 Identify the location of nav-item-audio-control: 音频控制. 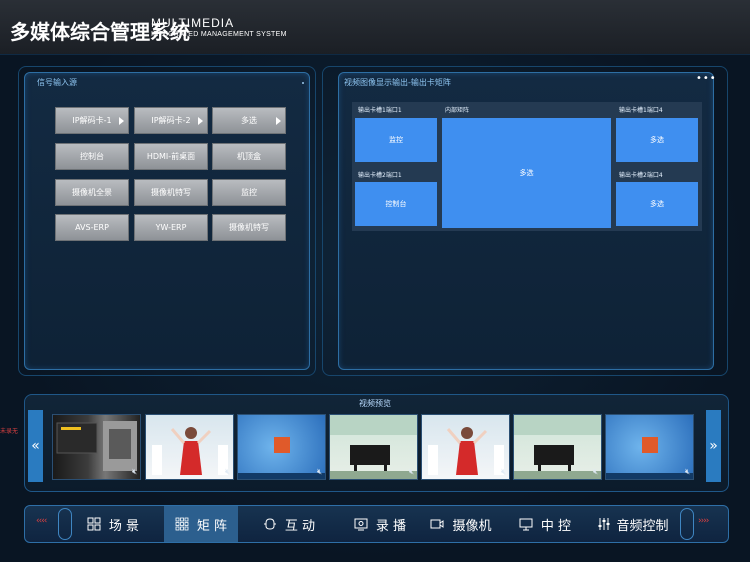
(633, 524).